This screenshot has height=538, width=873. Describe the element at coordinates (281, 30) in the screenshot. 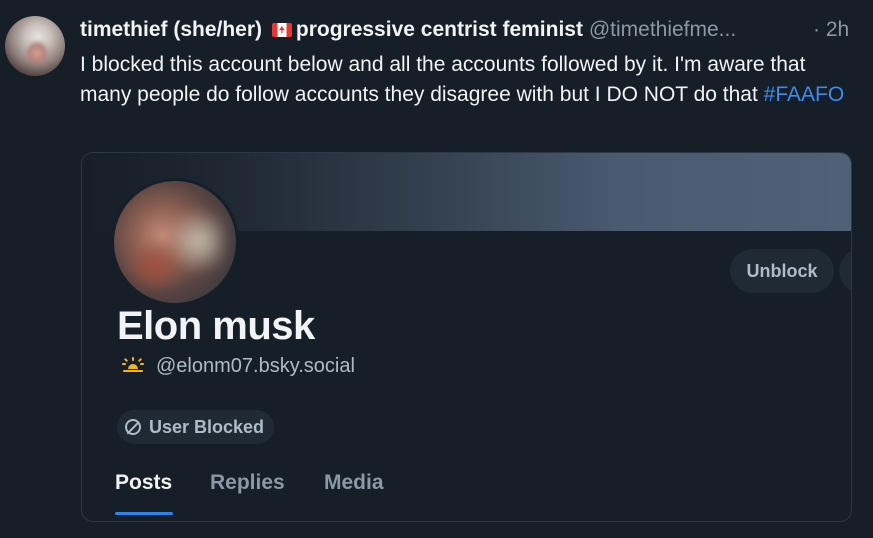

I see `canada-flag-icon` at that location.